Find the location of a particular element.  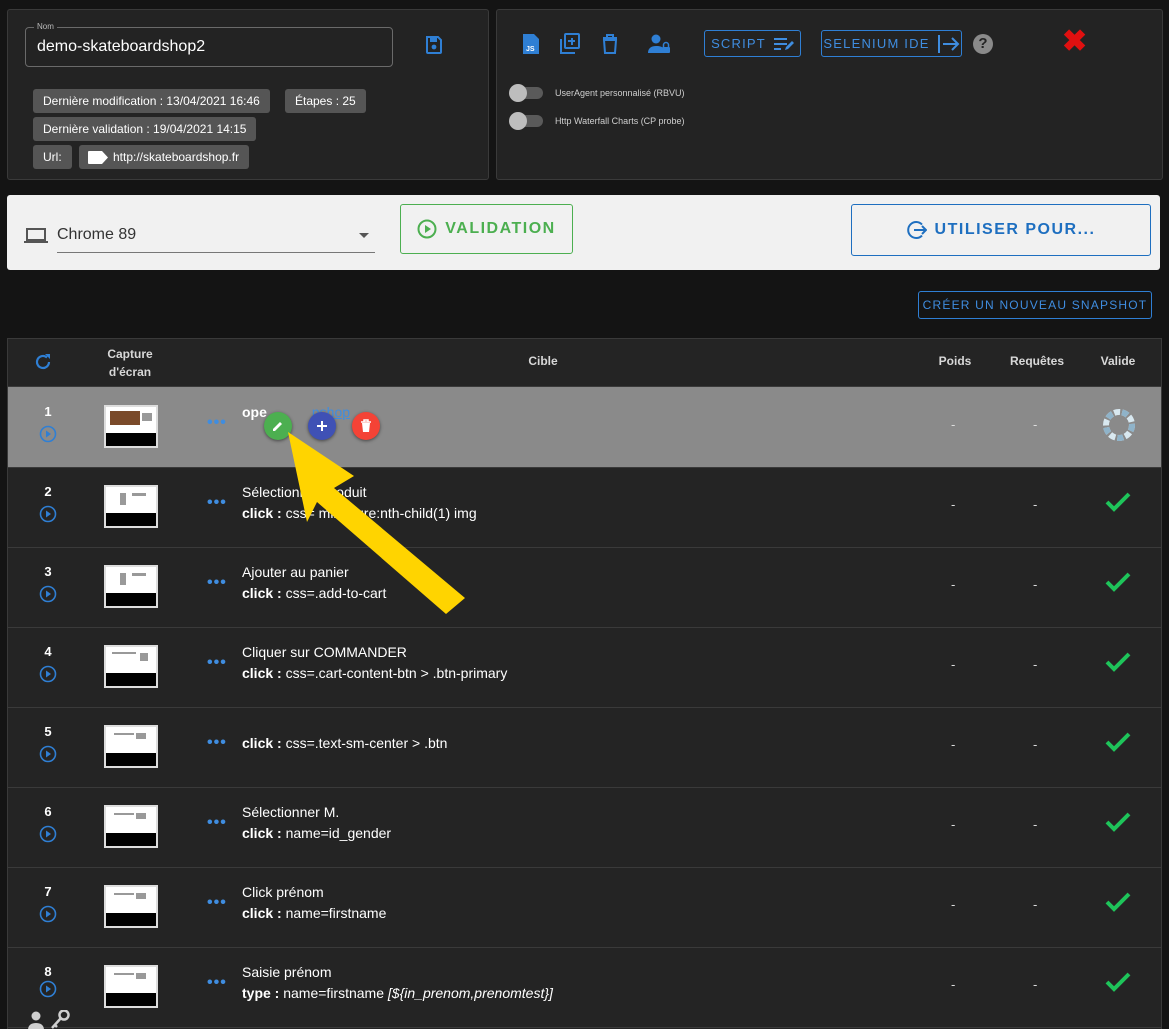

step-number: 7 is located at coordinates (48, 891).